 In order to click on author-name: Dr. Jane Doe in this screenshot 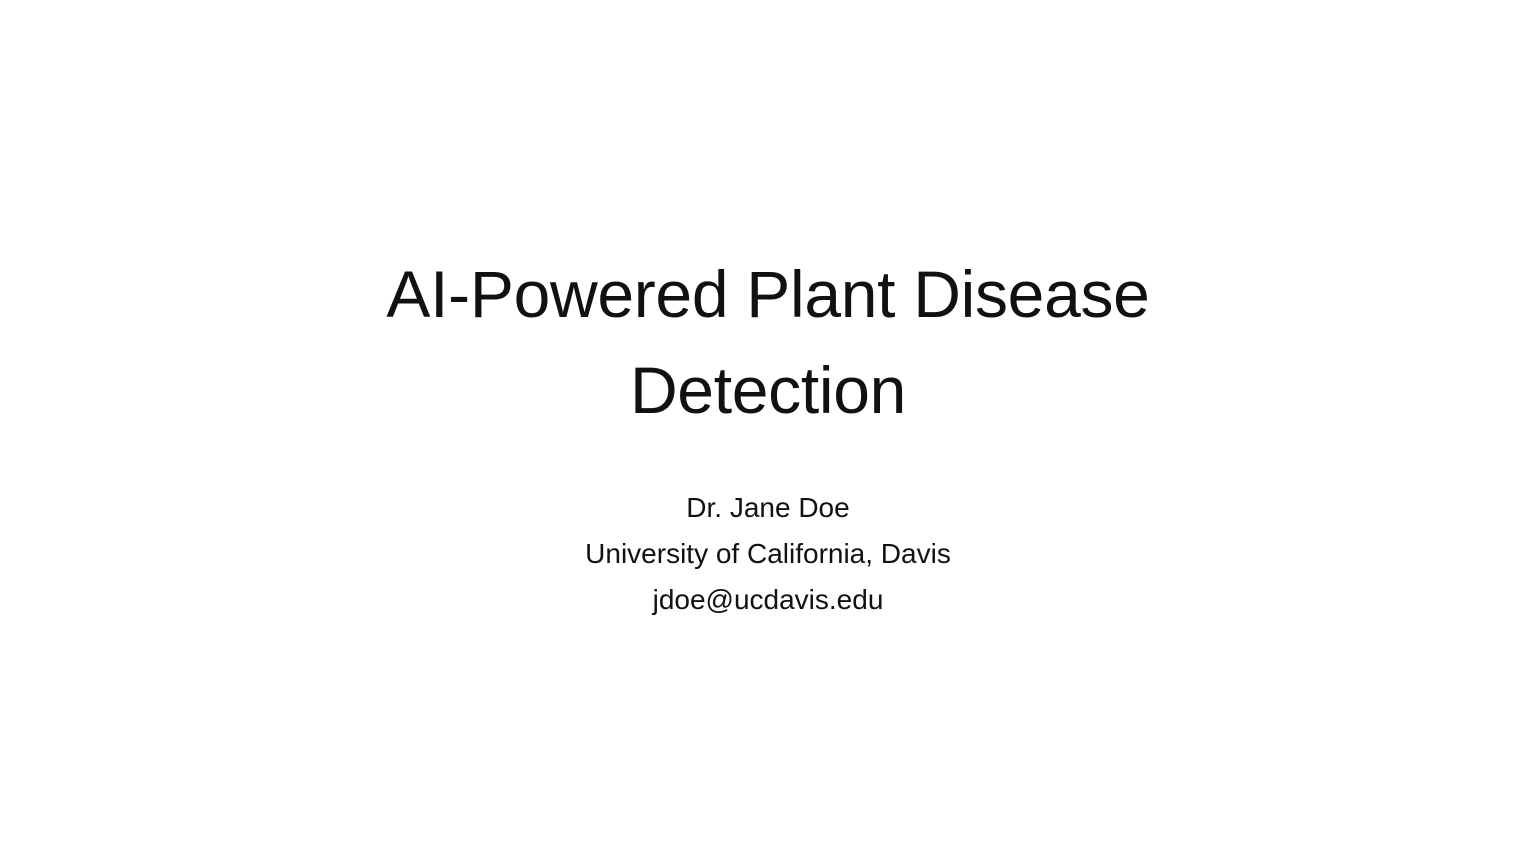, I will do `click(768, 507)`.